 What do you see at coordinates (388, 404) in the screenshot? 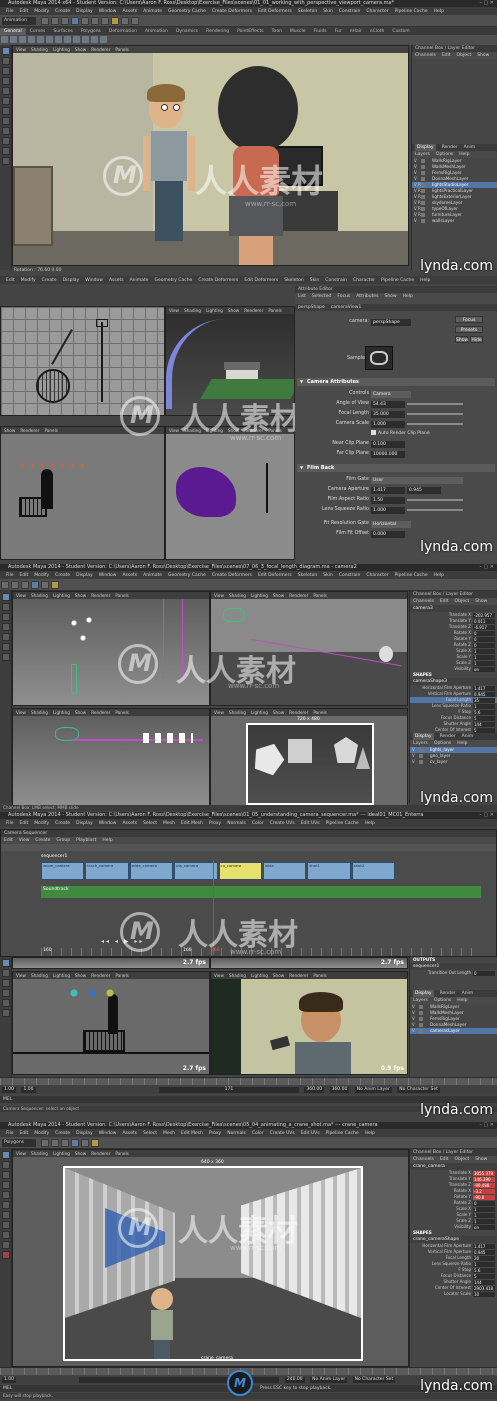
I see `angle-of-view-field: 54.43` at bounding box center [388, 404].